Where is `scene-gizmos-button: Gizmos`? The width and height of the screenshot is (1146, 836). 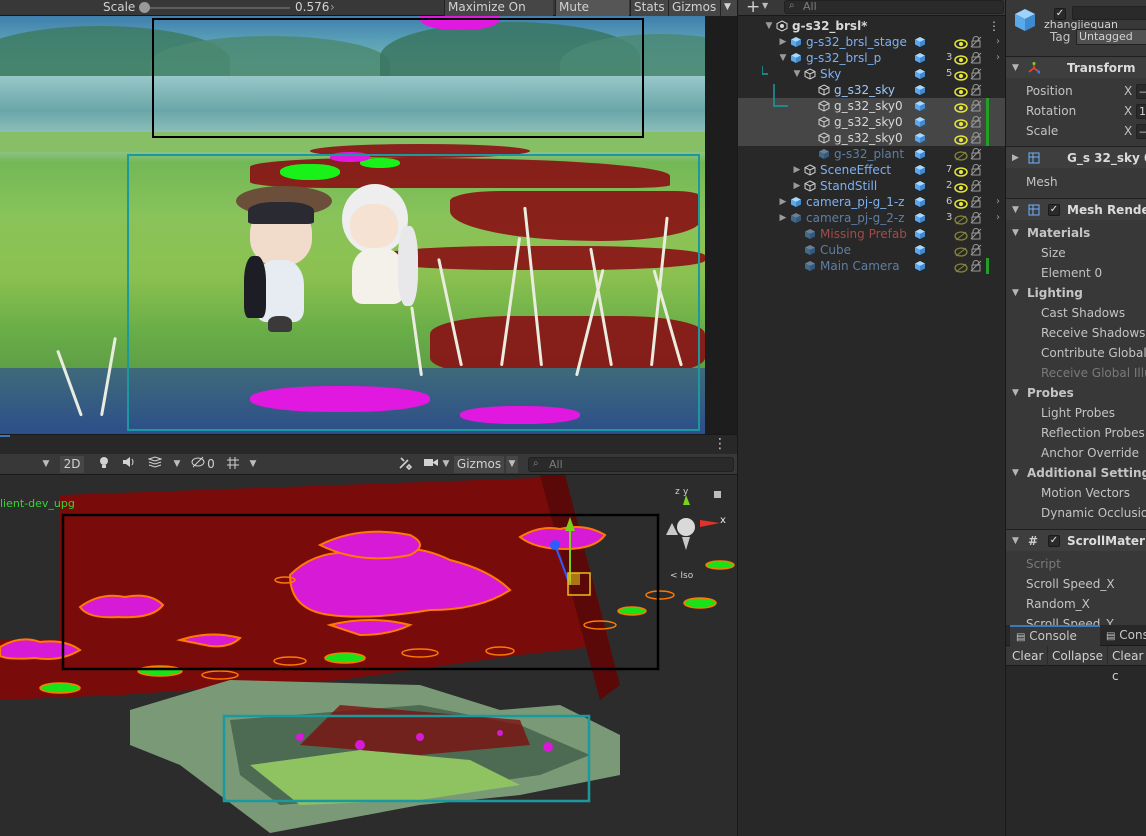 scene-gizmos-button: Gizmos is located at coordinates (479, 464).